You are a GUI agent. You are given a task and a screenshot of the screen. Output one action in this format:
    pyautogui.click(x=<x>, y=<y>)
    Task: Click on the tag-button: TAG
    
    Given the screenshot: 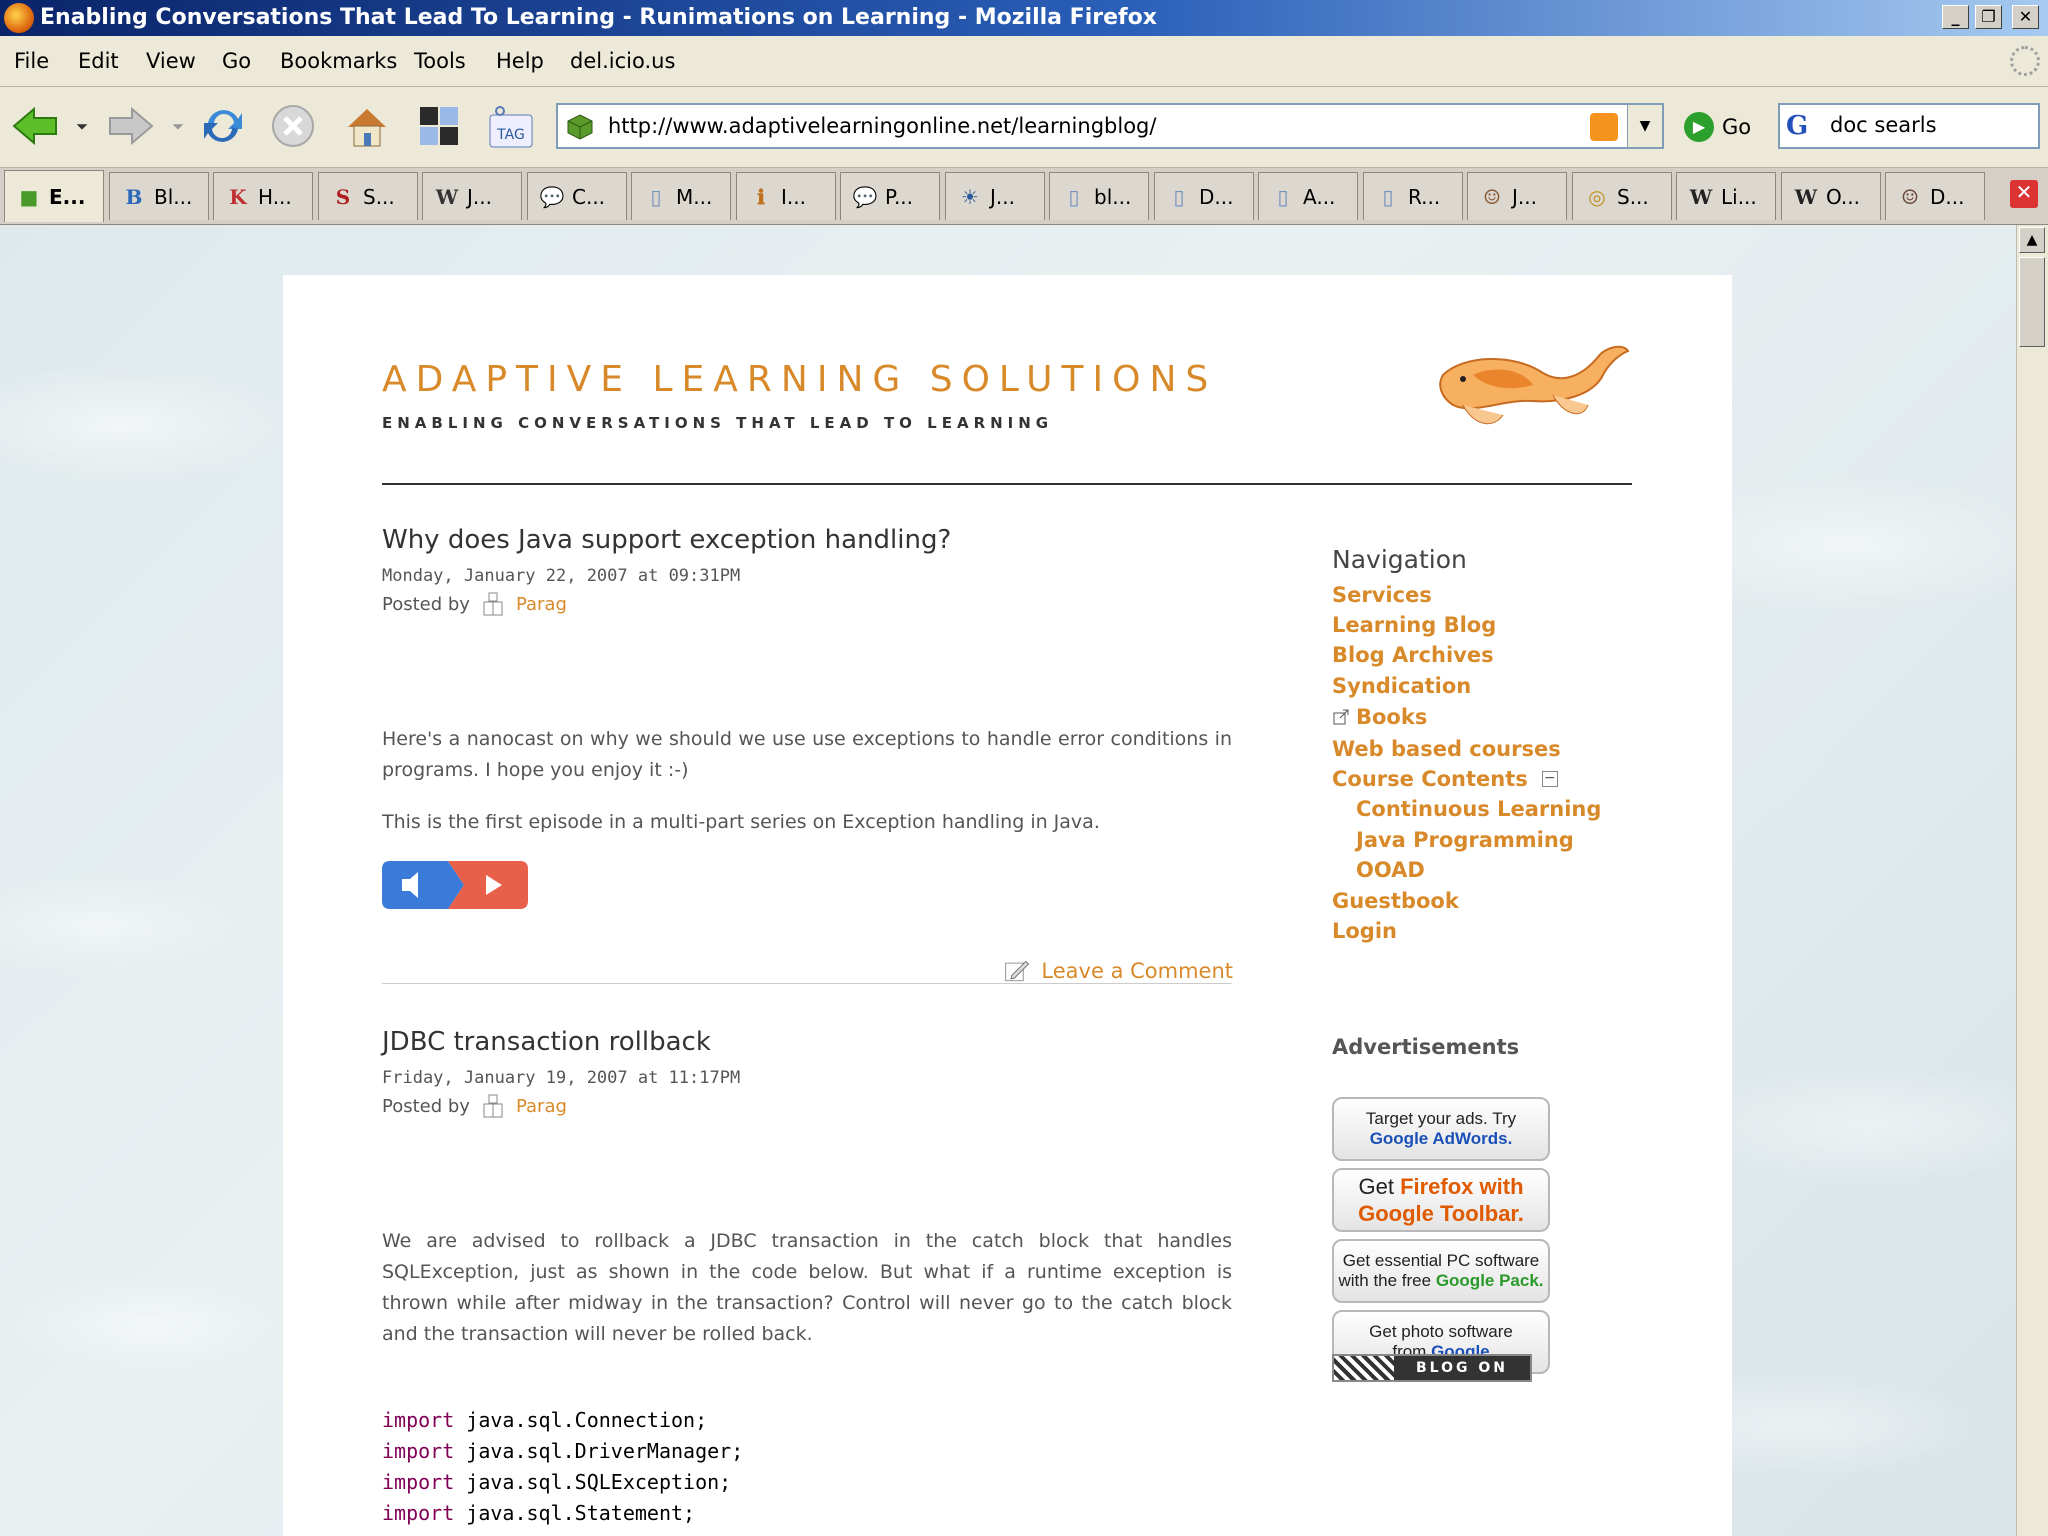 What is the action you would take?
    pyautogui.click(x=511, y=126)
    